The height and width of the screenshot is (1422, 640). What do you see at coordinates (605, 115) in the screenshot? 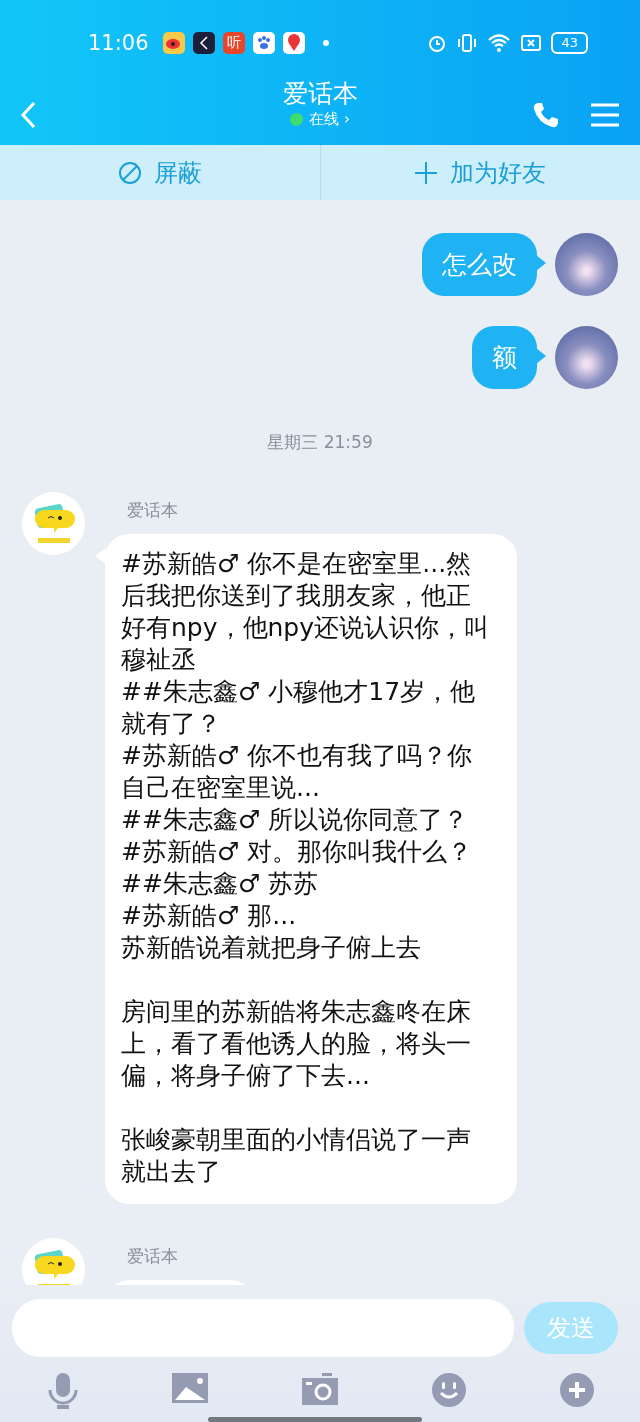
I see `menu-icon` at bounding box center [605, 115].